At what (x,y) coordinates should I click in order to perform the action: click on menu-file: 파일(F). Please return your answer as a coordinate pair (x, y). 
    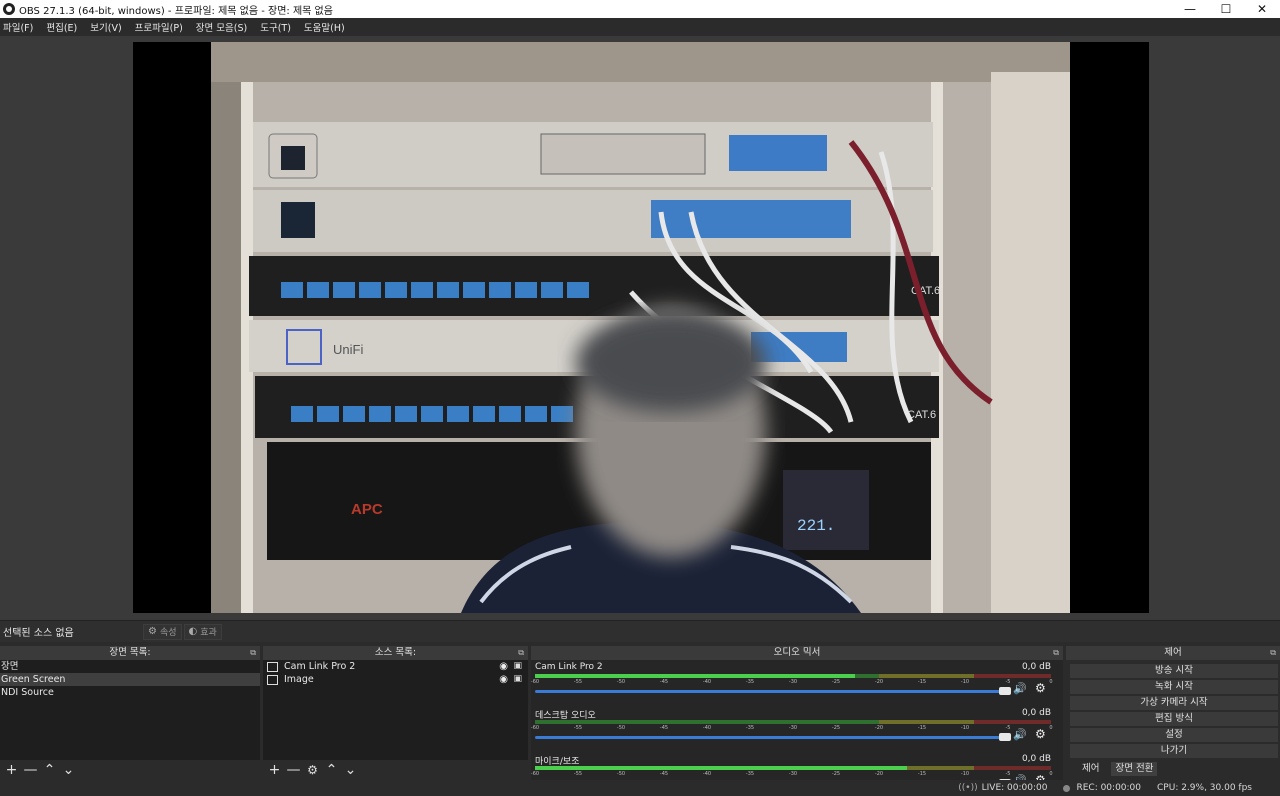
    Looking at the image, I should click on (19, 27).